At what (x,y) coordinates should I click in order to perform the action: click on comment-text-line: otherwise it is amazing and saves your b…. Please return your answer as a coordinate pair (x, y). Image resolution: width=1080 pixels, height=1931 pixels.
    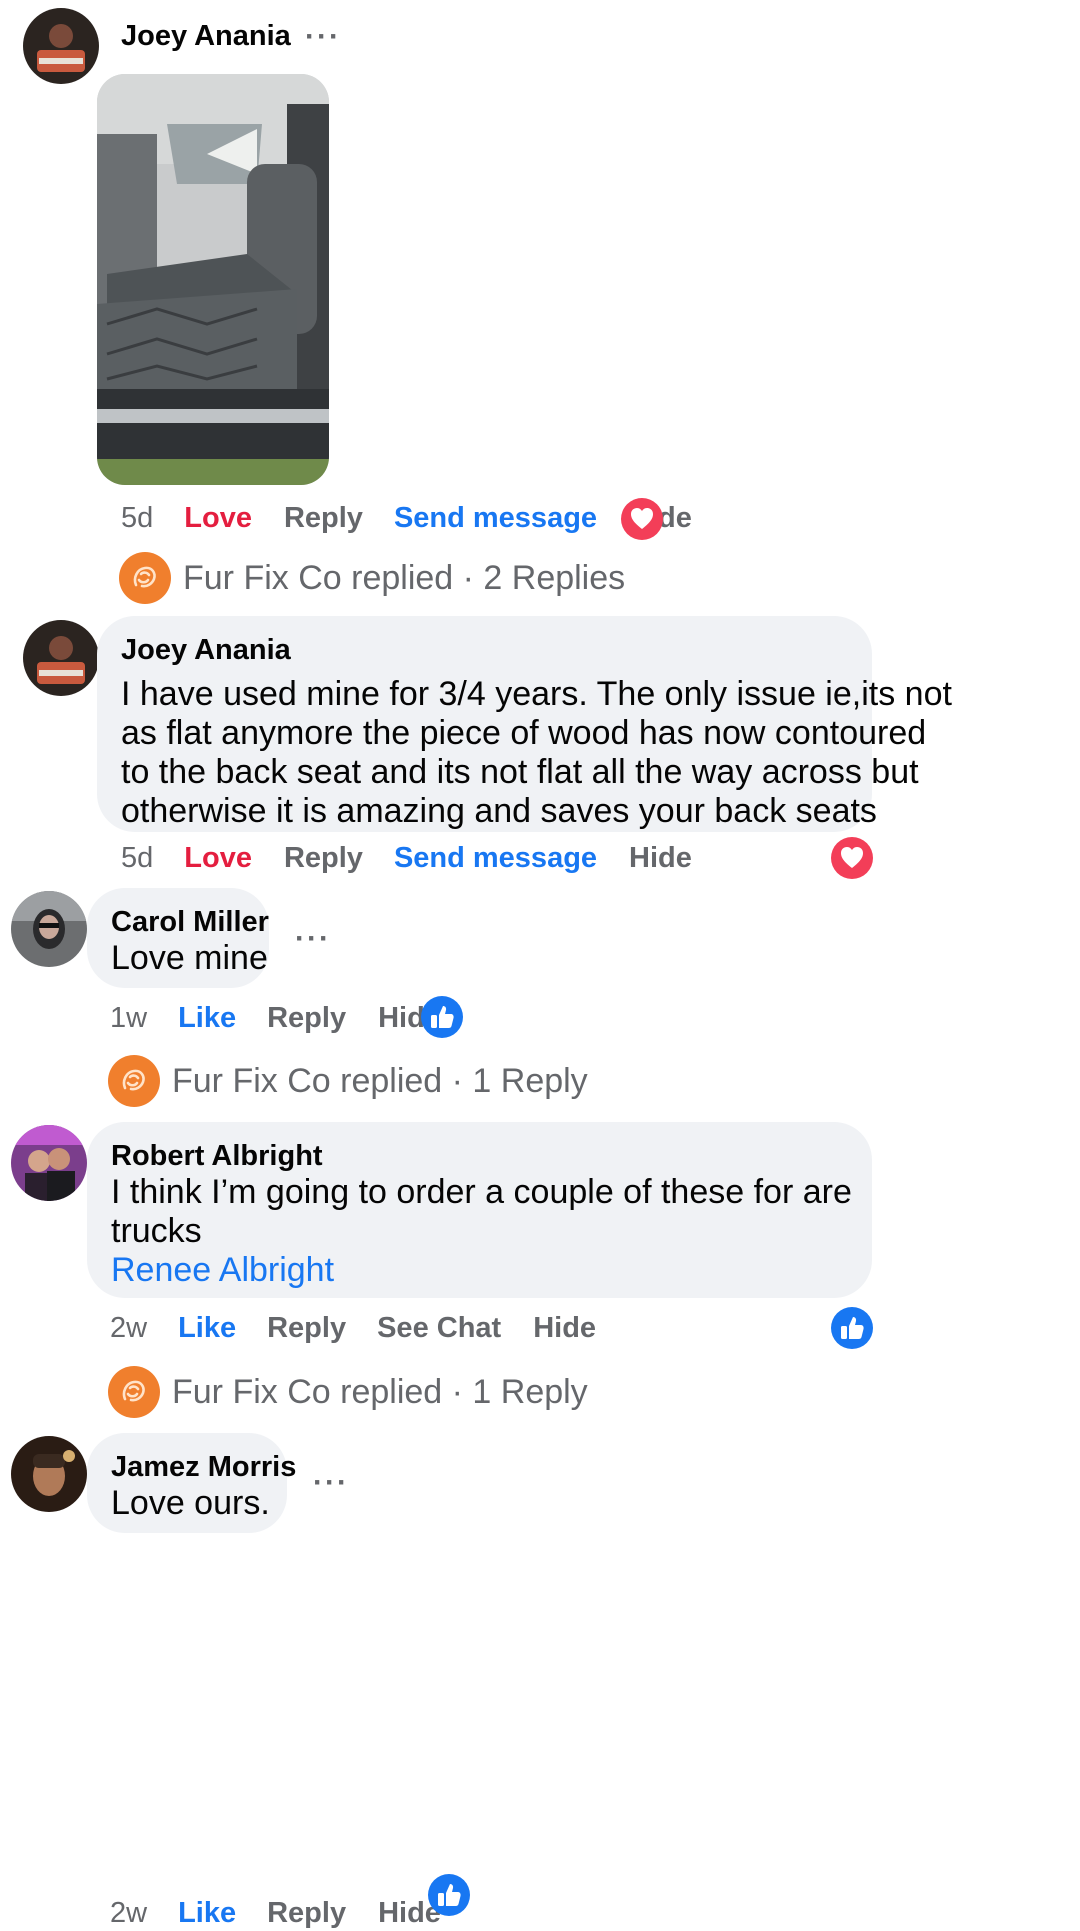
    Looking at the image, I should click on (499, 811).